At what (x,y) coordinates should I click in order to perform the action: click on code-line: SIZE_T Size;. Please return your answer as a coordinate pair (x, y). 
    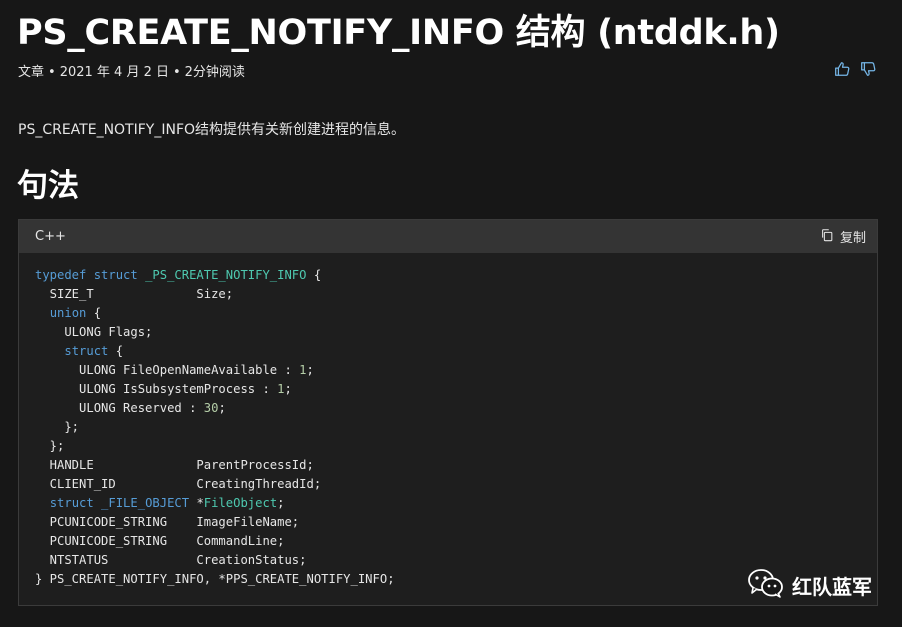
    Looking at the image, I should click on (448, 294).